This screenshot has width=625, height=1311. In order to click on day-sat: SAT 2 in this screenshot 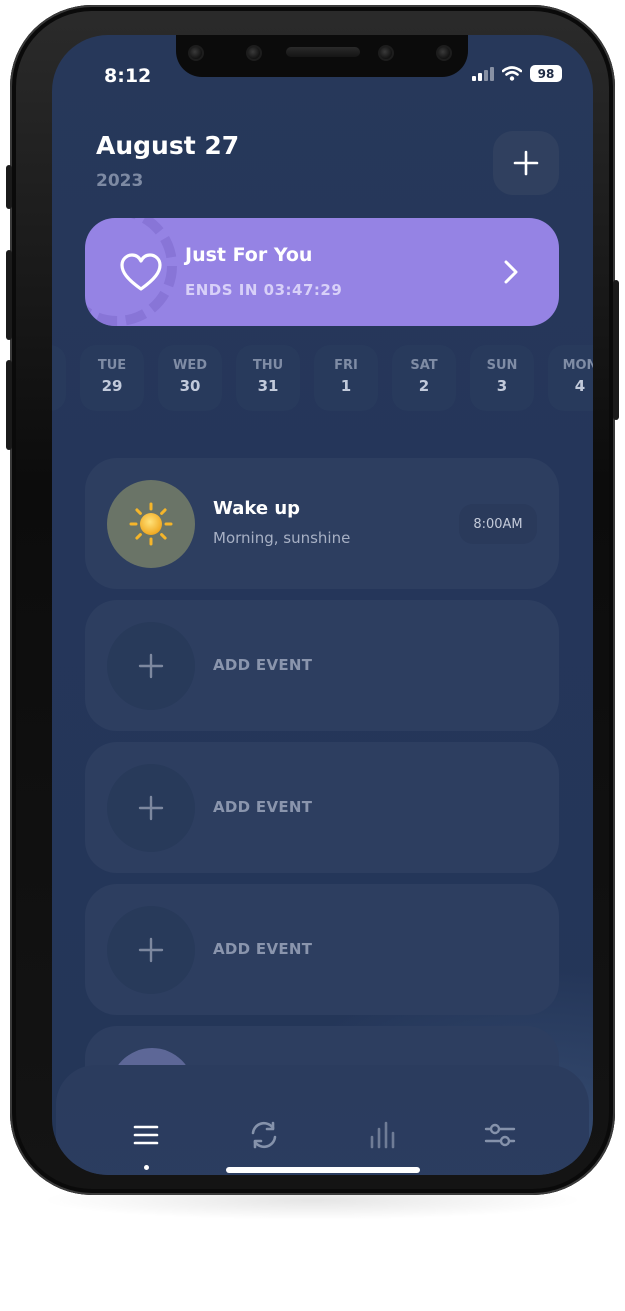, I will do `click(424, 378)`.